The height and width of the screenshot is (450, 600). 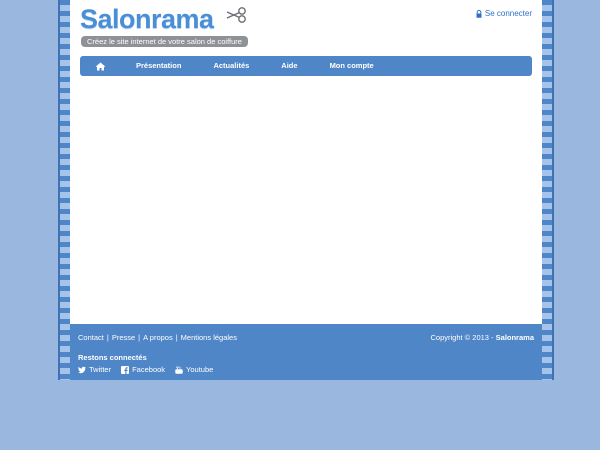 I want to click on right-film-strip, so click(x=548, y=190).